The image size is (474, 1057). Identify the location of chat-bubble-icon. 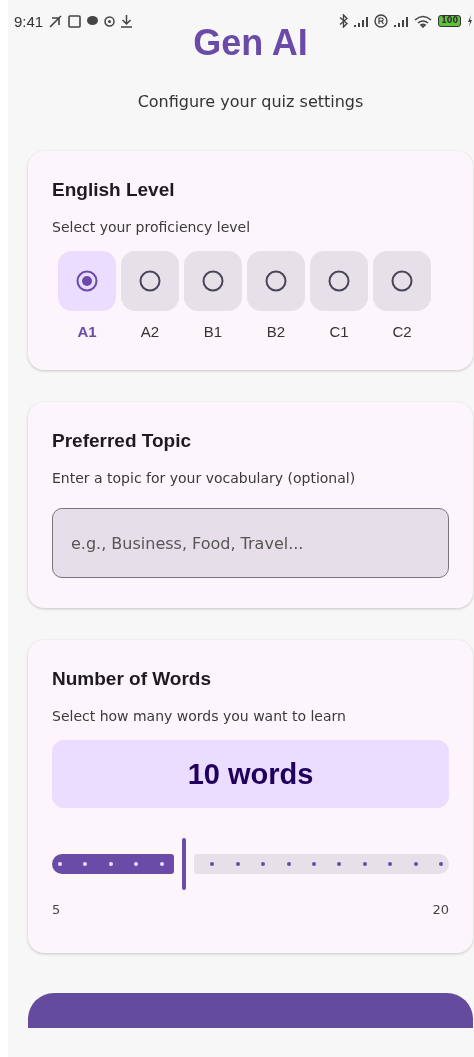
(93, 21).